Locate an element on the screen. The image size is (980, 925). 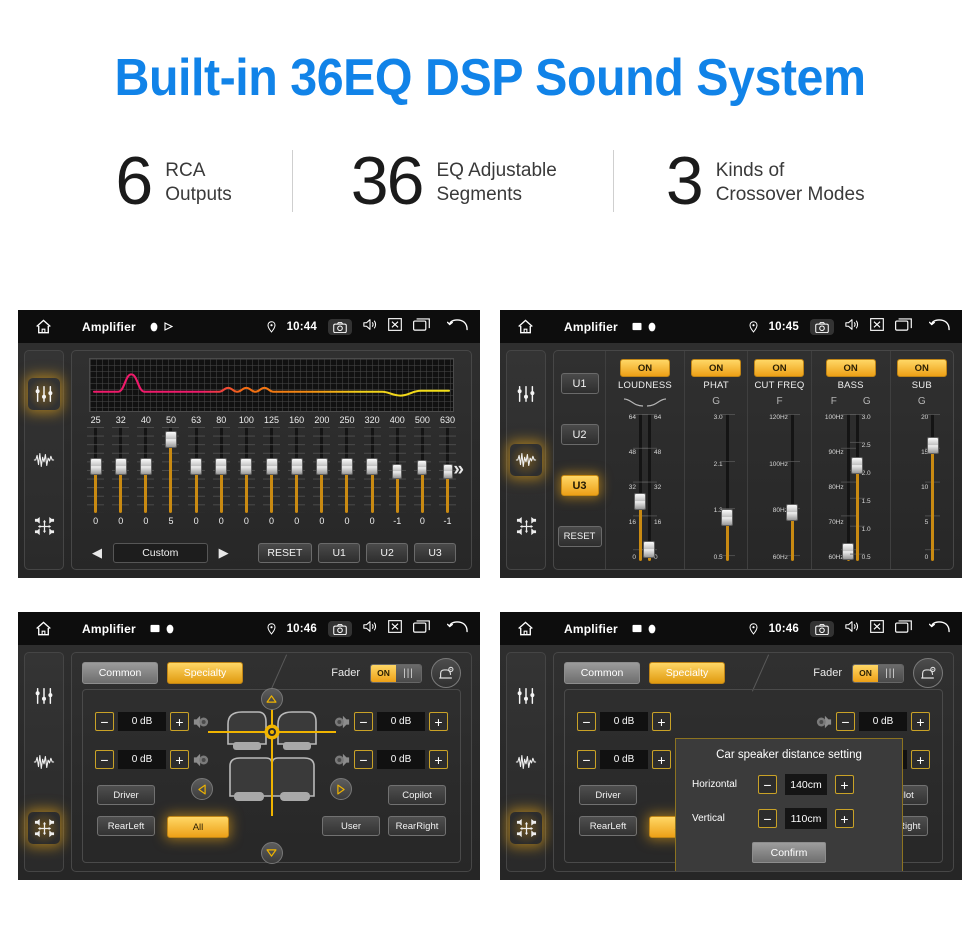
nudge-up-button is located at coordinates (271, 699).